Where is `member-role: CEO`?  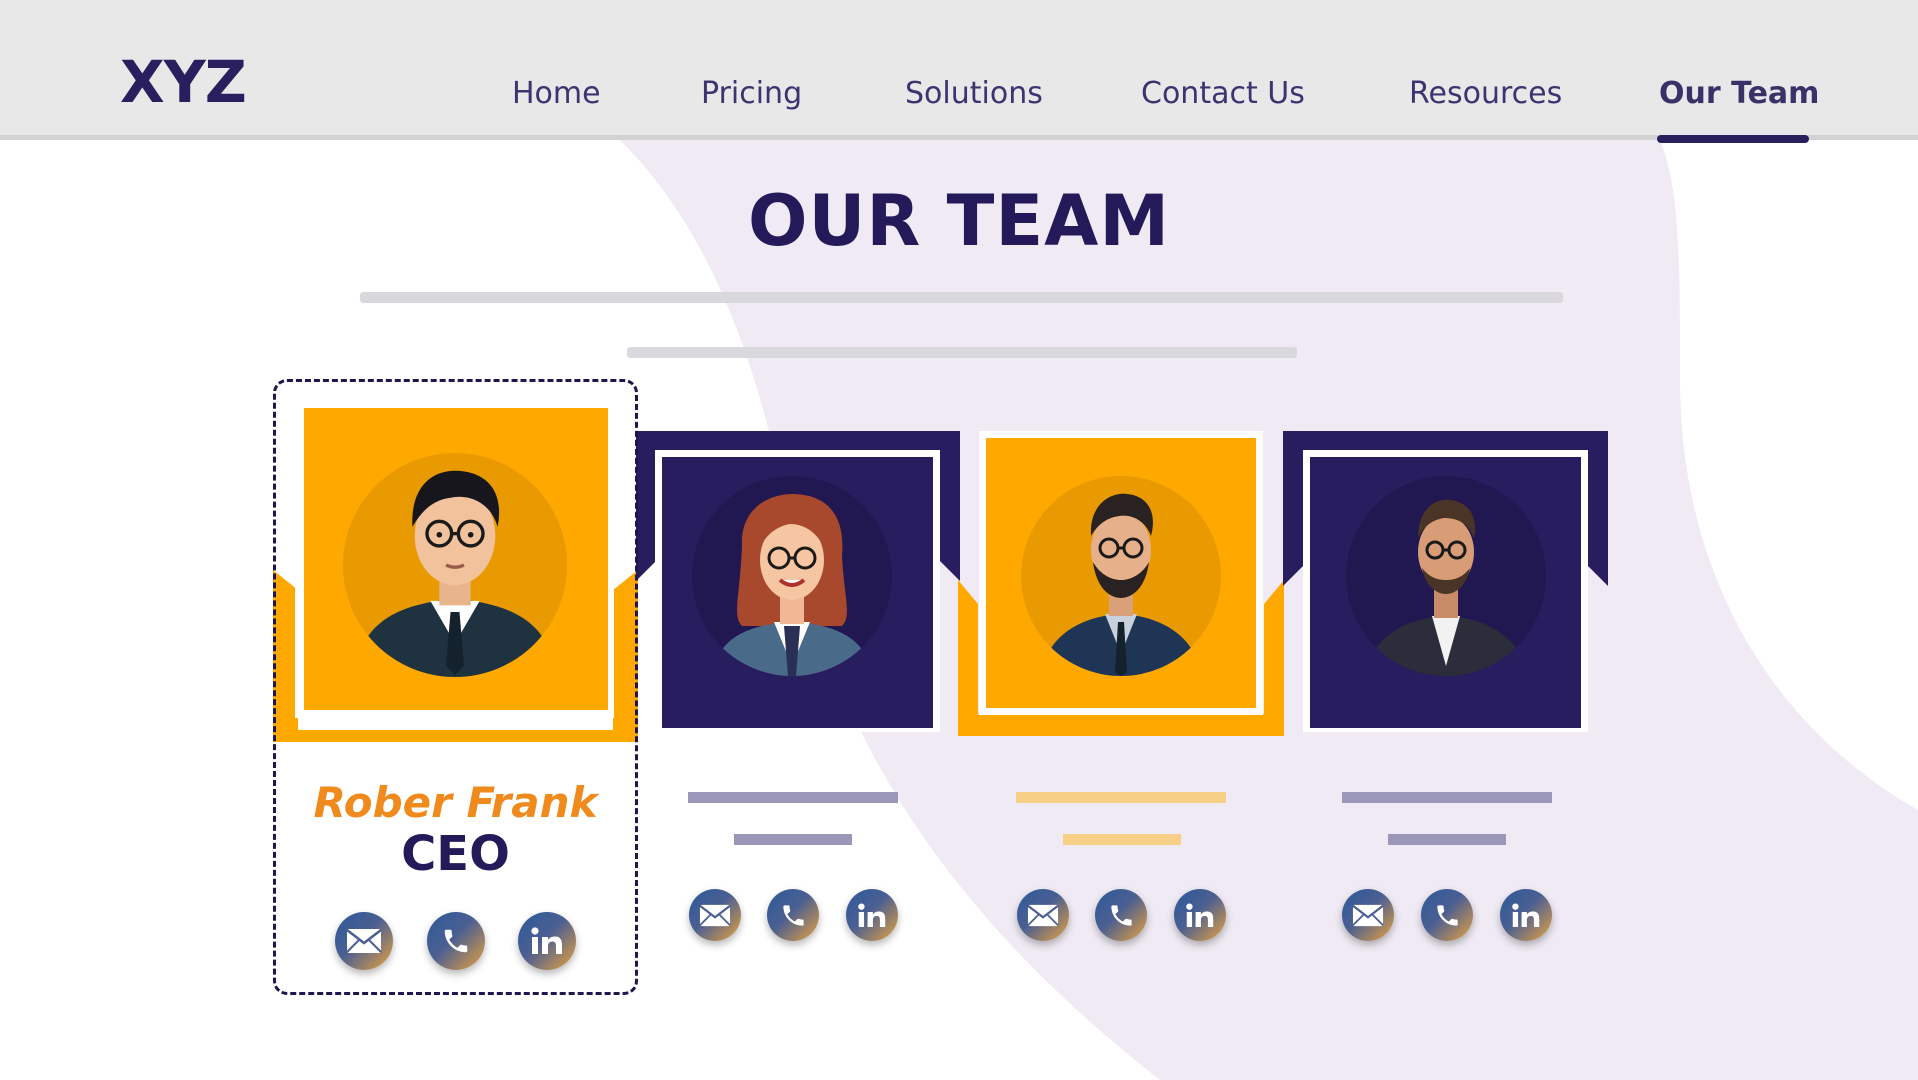 member-role: CEO is located at coordinates (455, 854).